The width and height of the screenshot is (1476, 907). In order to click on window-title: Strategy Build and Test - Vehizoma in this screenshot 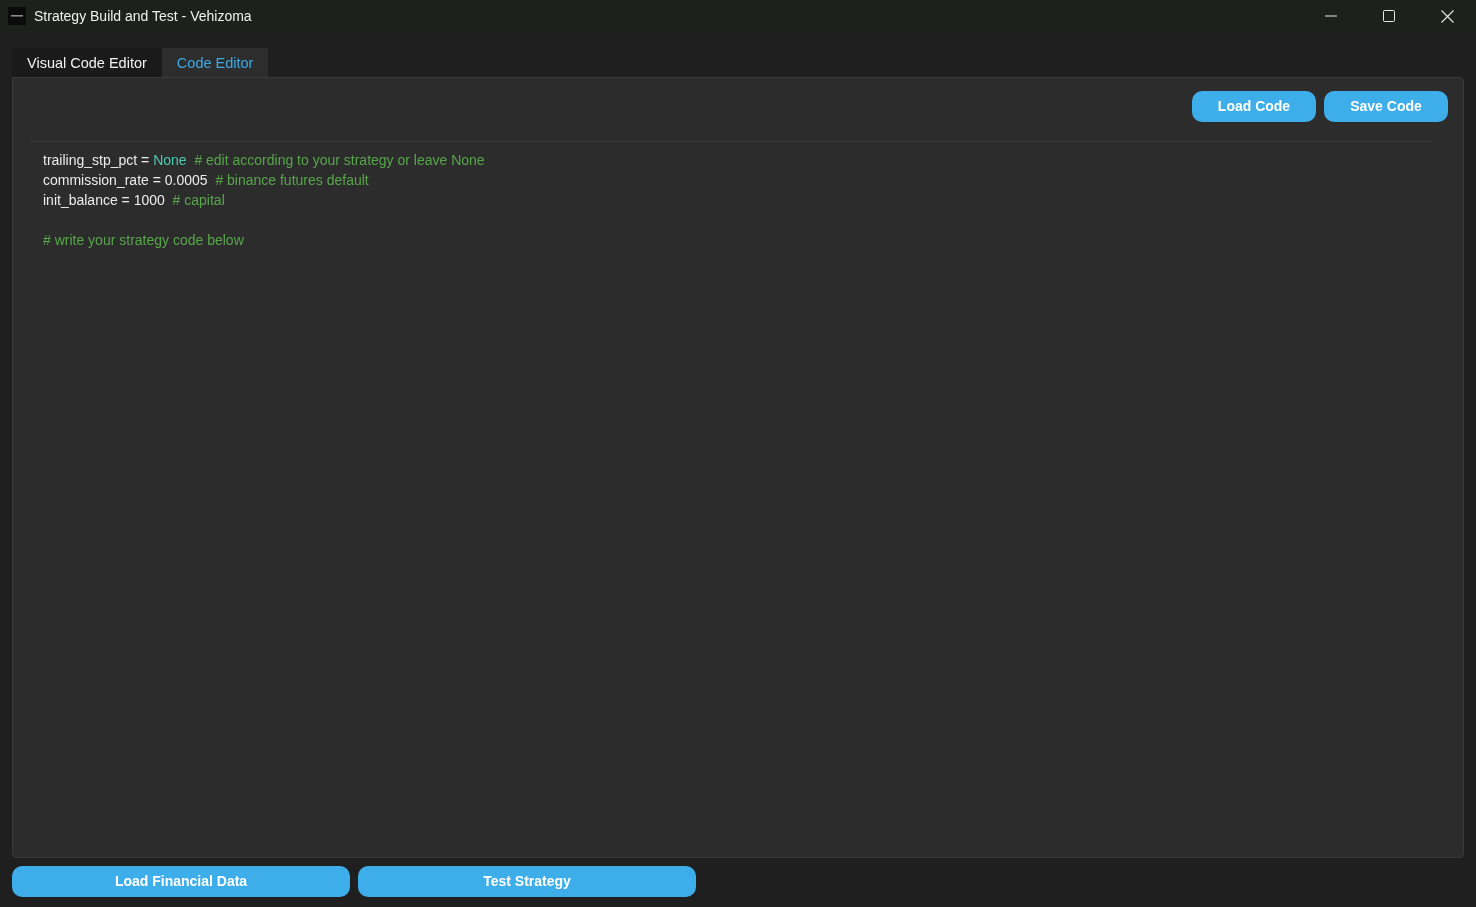, I will do `click(143, 16)`.